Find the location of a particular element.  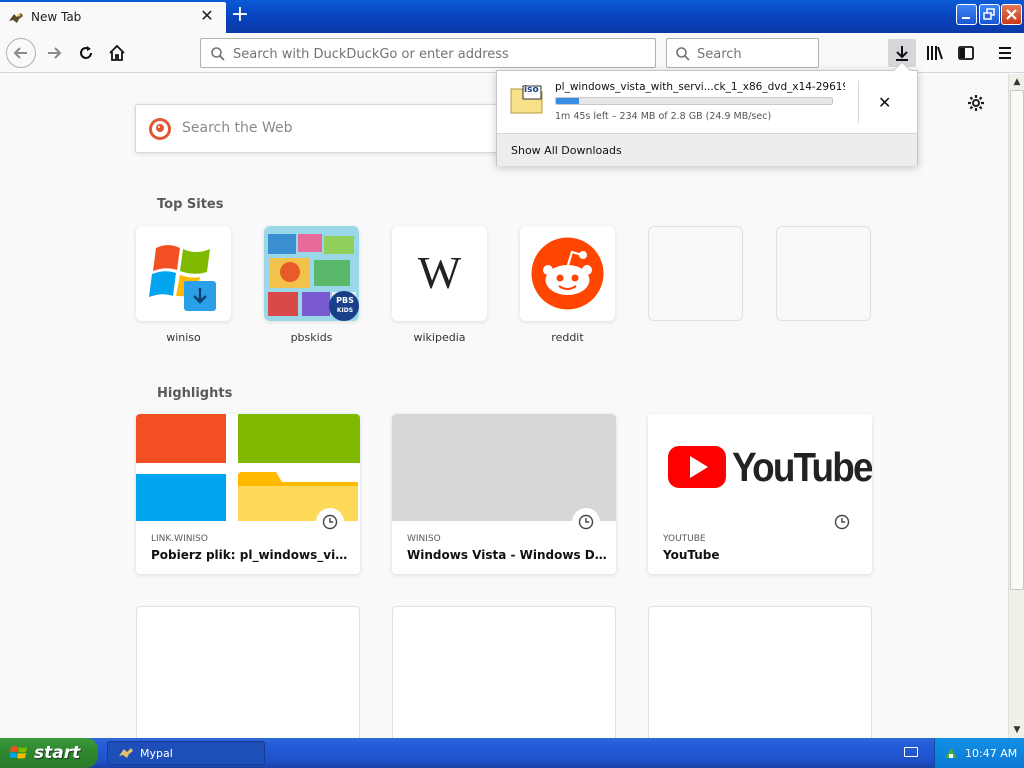

wikipedia-logo: W is located at coordinates (439, 272).